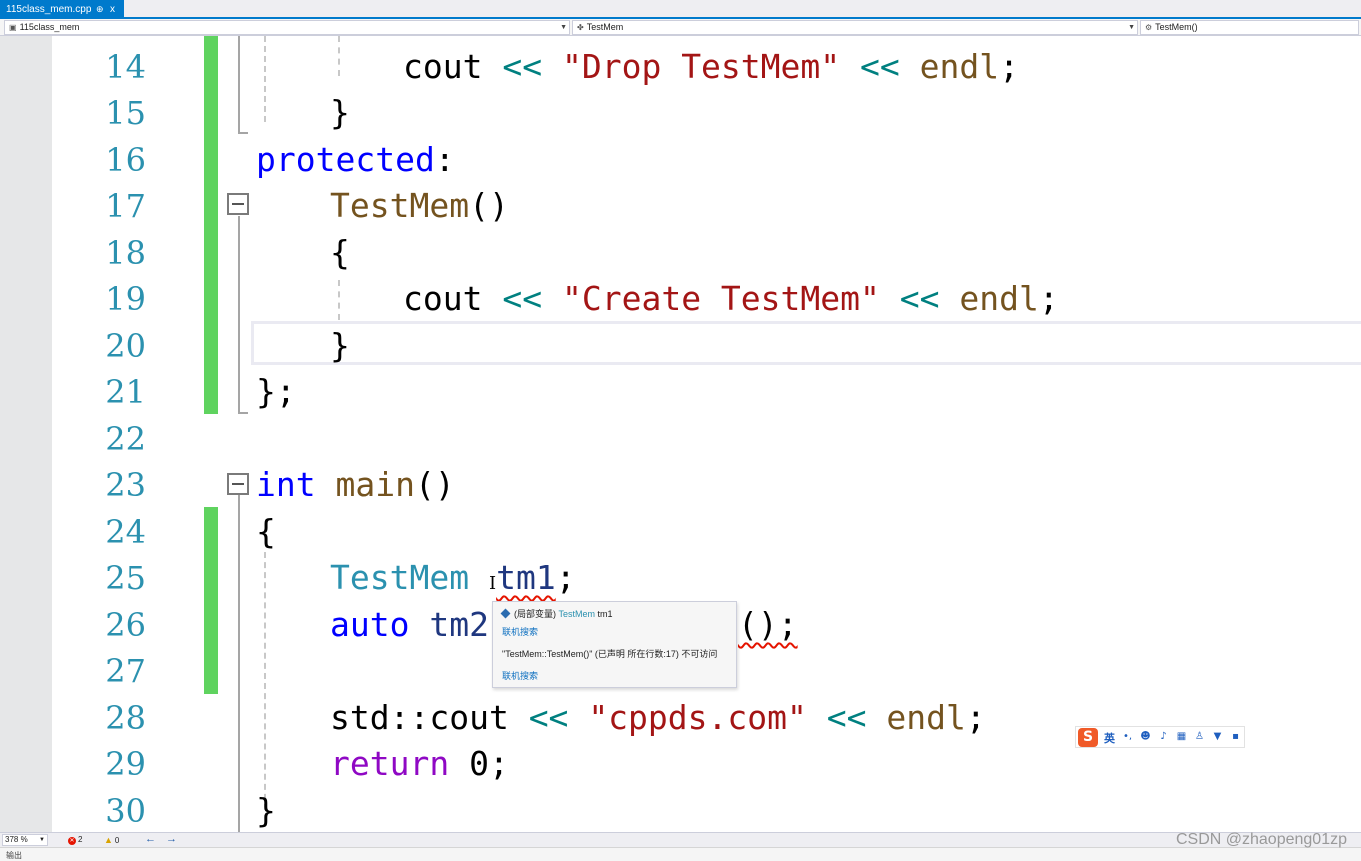 This screenshot has width=1361, height=861. Describe the element at coordinates (1145, 736) in the screenshot. I see `emoji-icon: ☻` at that location.